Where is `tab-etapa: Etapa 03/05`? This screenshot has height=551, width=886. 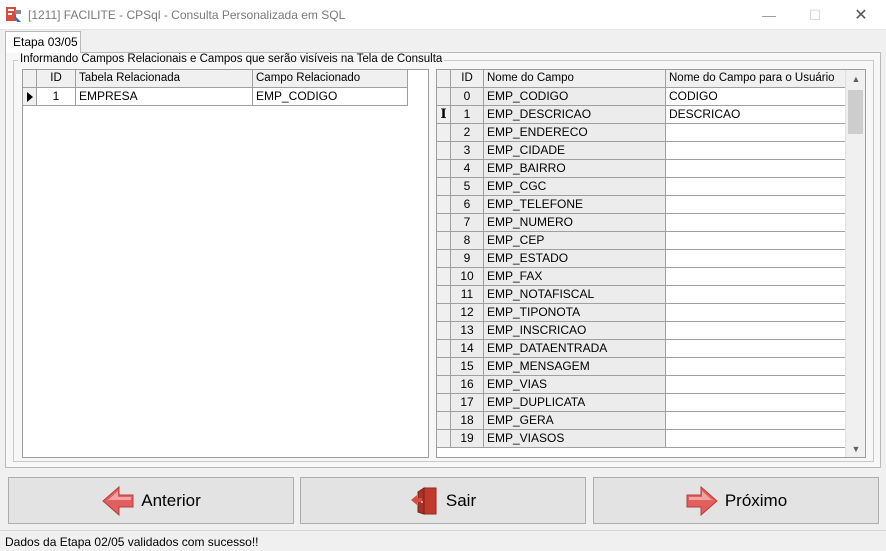
tab-etapa: Etapa 03/05 is located at coordinates (43, 42).